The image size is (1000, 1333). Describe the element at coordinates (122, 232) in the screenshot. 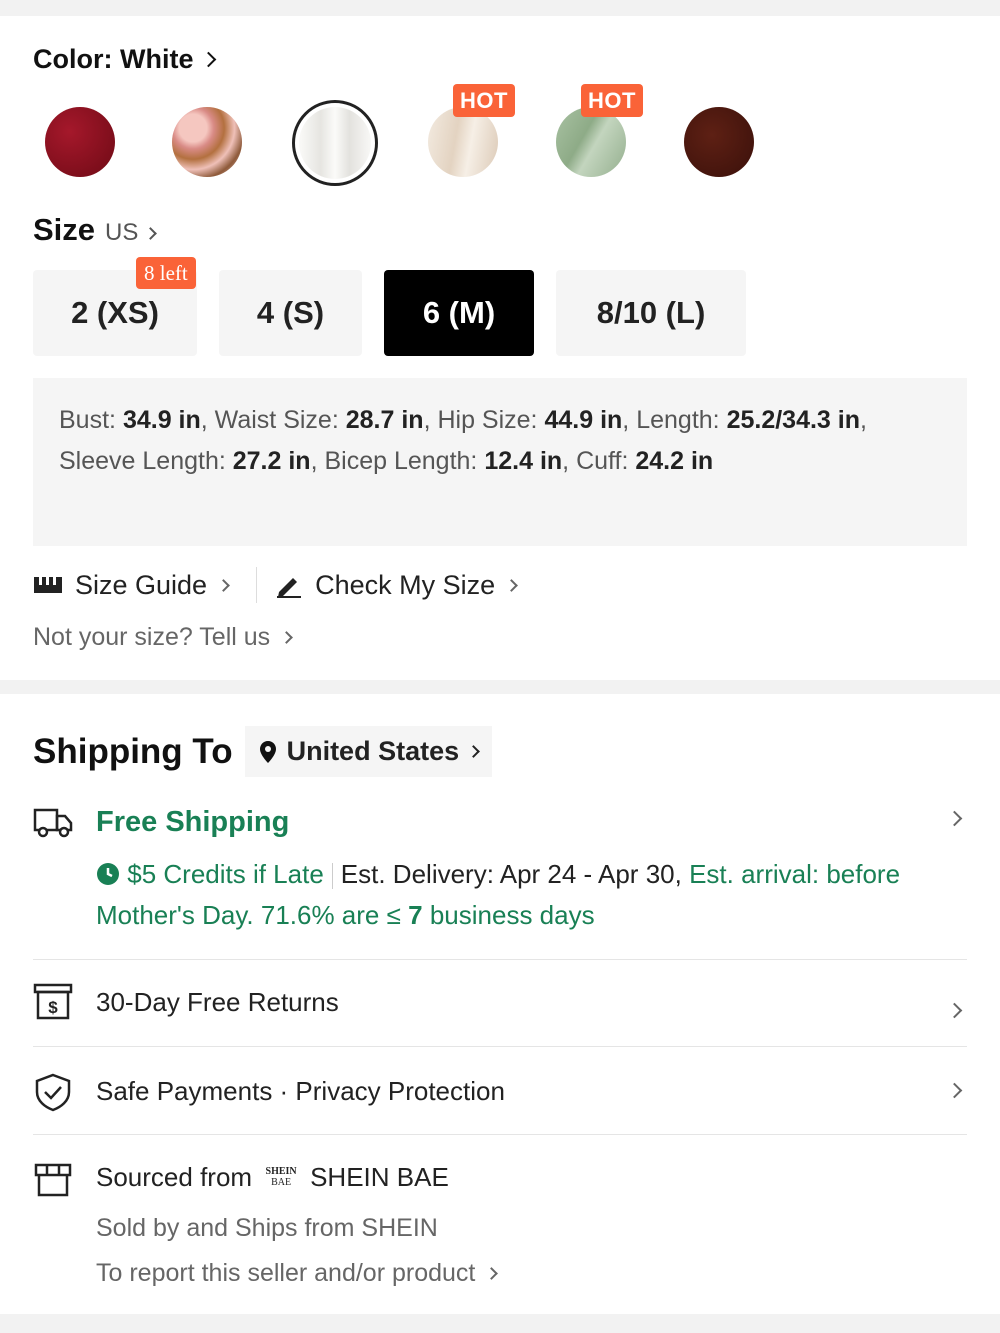

I see `size-unit-text: US` at that location.